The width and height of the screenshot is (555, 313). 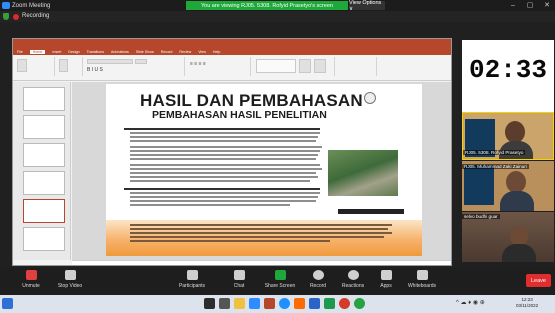 What do you see at coordinates (167, 52) in the screenshot?
I see `ppt-tab: Record` at bounding box center [167, 52].